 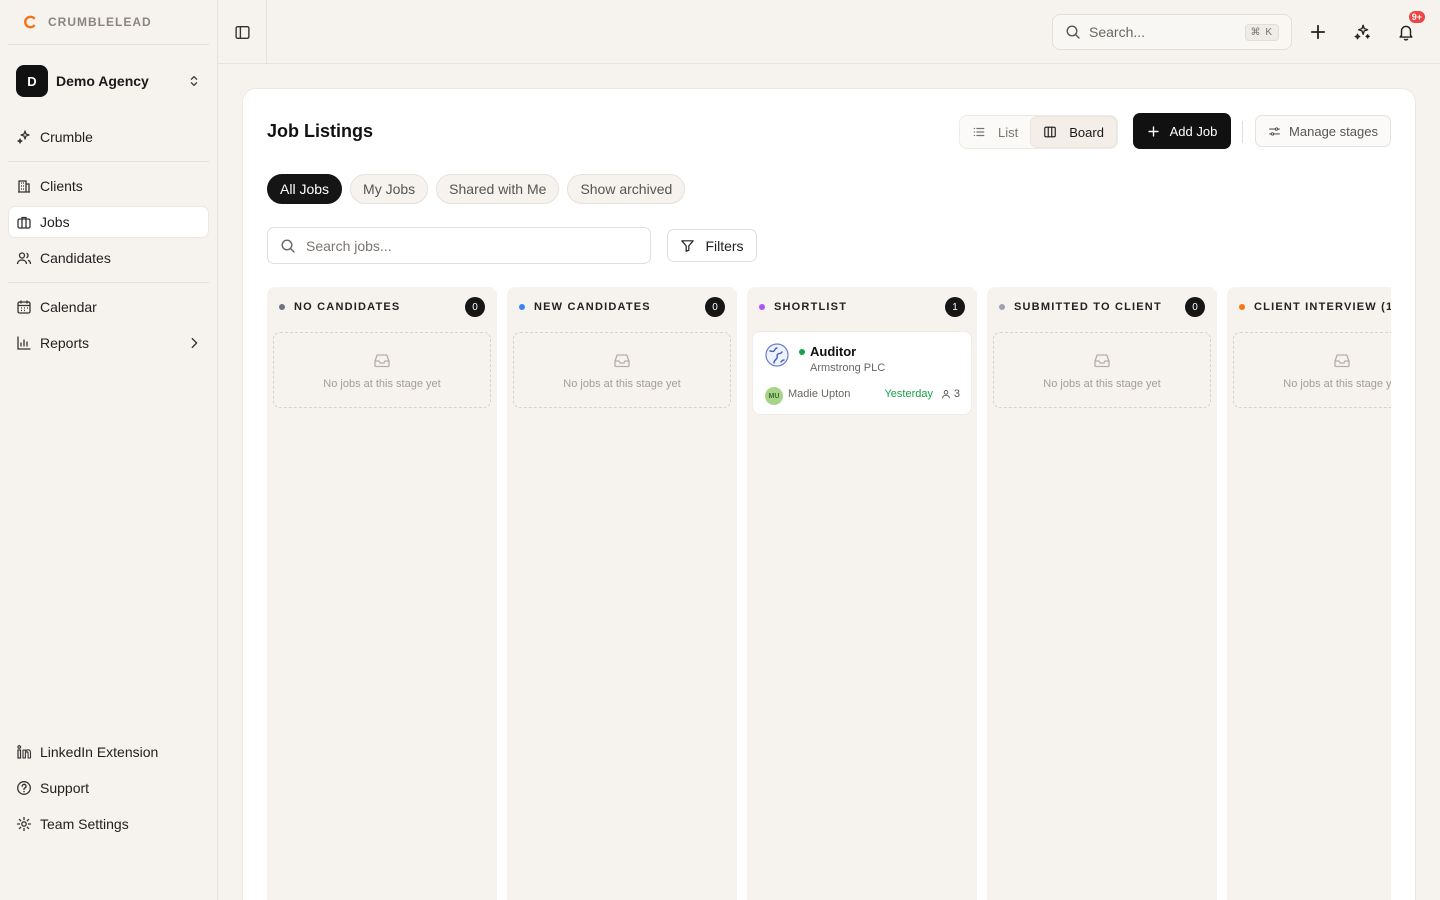 I want to click on stage-header: NO CANDIDATES 0, so click(x=382, y=307).